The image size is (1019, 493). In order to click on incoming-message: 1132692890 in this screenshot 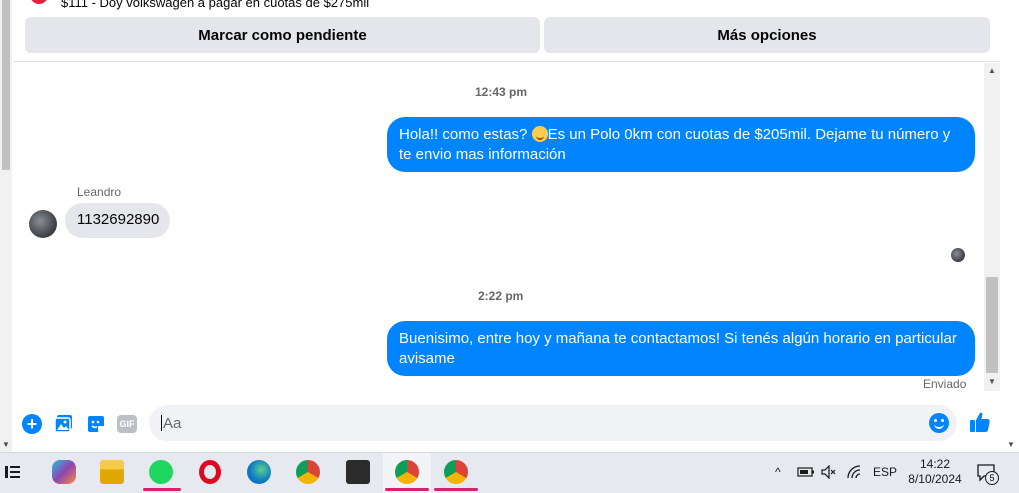, I will do `click(117, 220)`.